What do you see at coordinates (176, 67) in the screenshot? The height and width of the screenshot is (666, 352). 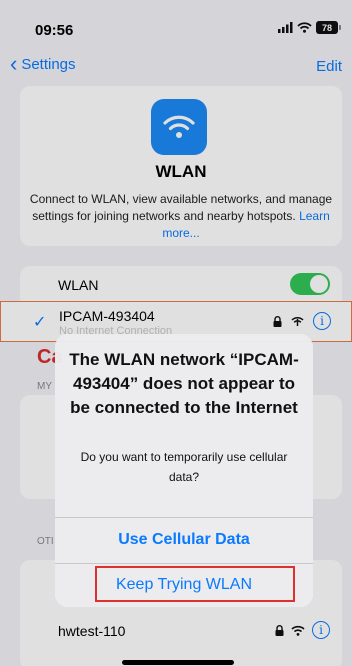 I see `navigation-bar: ‹ Settings Edit` at bounding box center [176, 67].